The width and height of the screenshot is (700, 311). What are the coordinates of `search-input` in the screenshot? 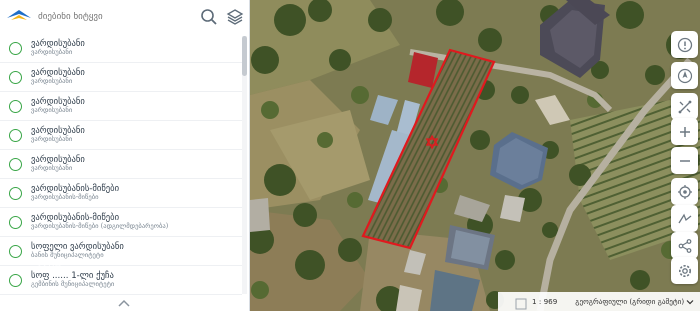 It's located at (118, 17).